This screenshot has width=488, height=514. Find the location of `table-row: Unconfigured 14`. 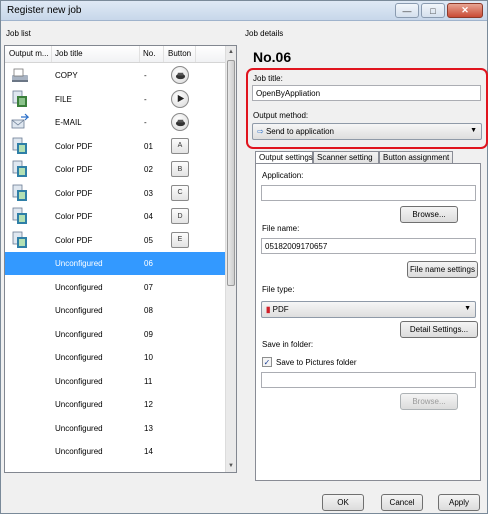

table-row: Unconfigured 14 is located at coordinates (115, 451).